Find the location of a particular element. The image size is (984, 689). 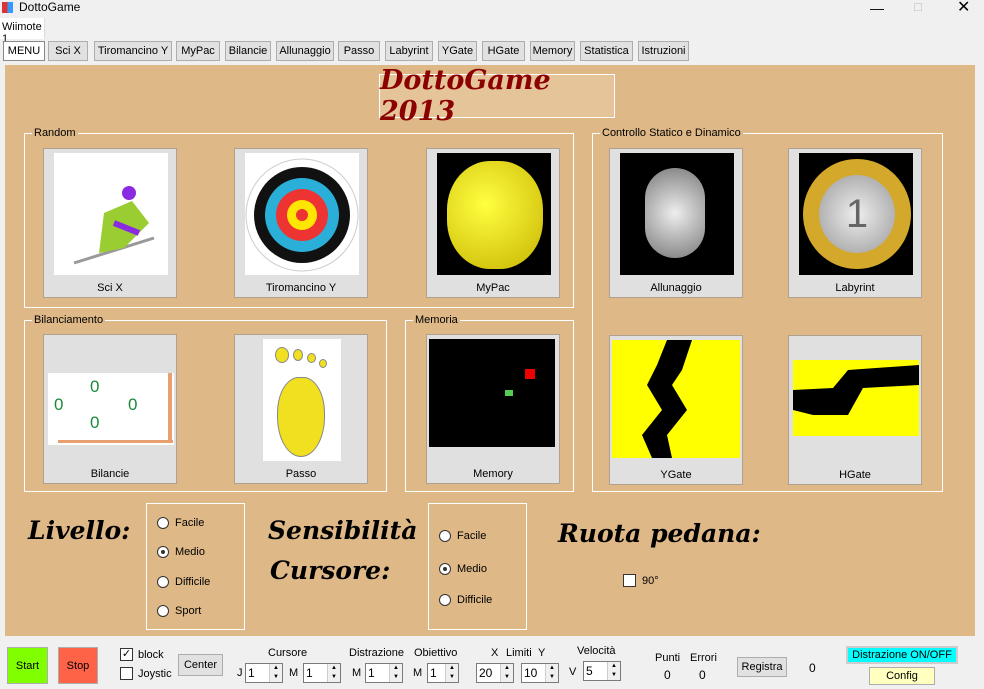

nav-passo-button: Passo is located at coordinates (359, 51).